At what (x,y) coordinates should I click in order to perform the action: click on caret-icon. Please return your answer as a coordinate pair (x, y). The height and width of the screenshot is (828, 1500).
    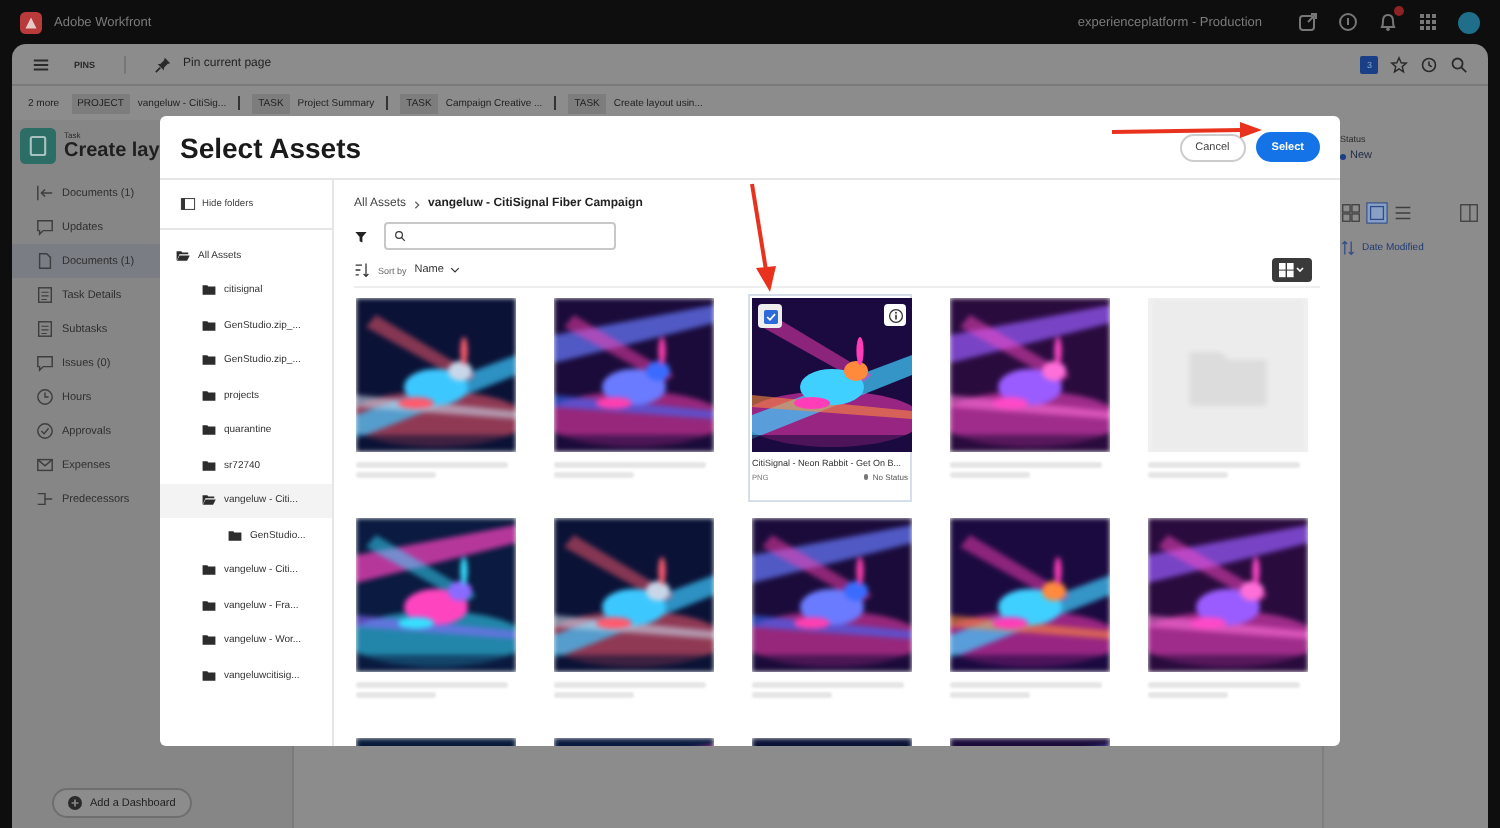
    Looking at the image, I should click on (454, 270).